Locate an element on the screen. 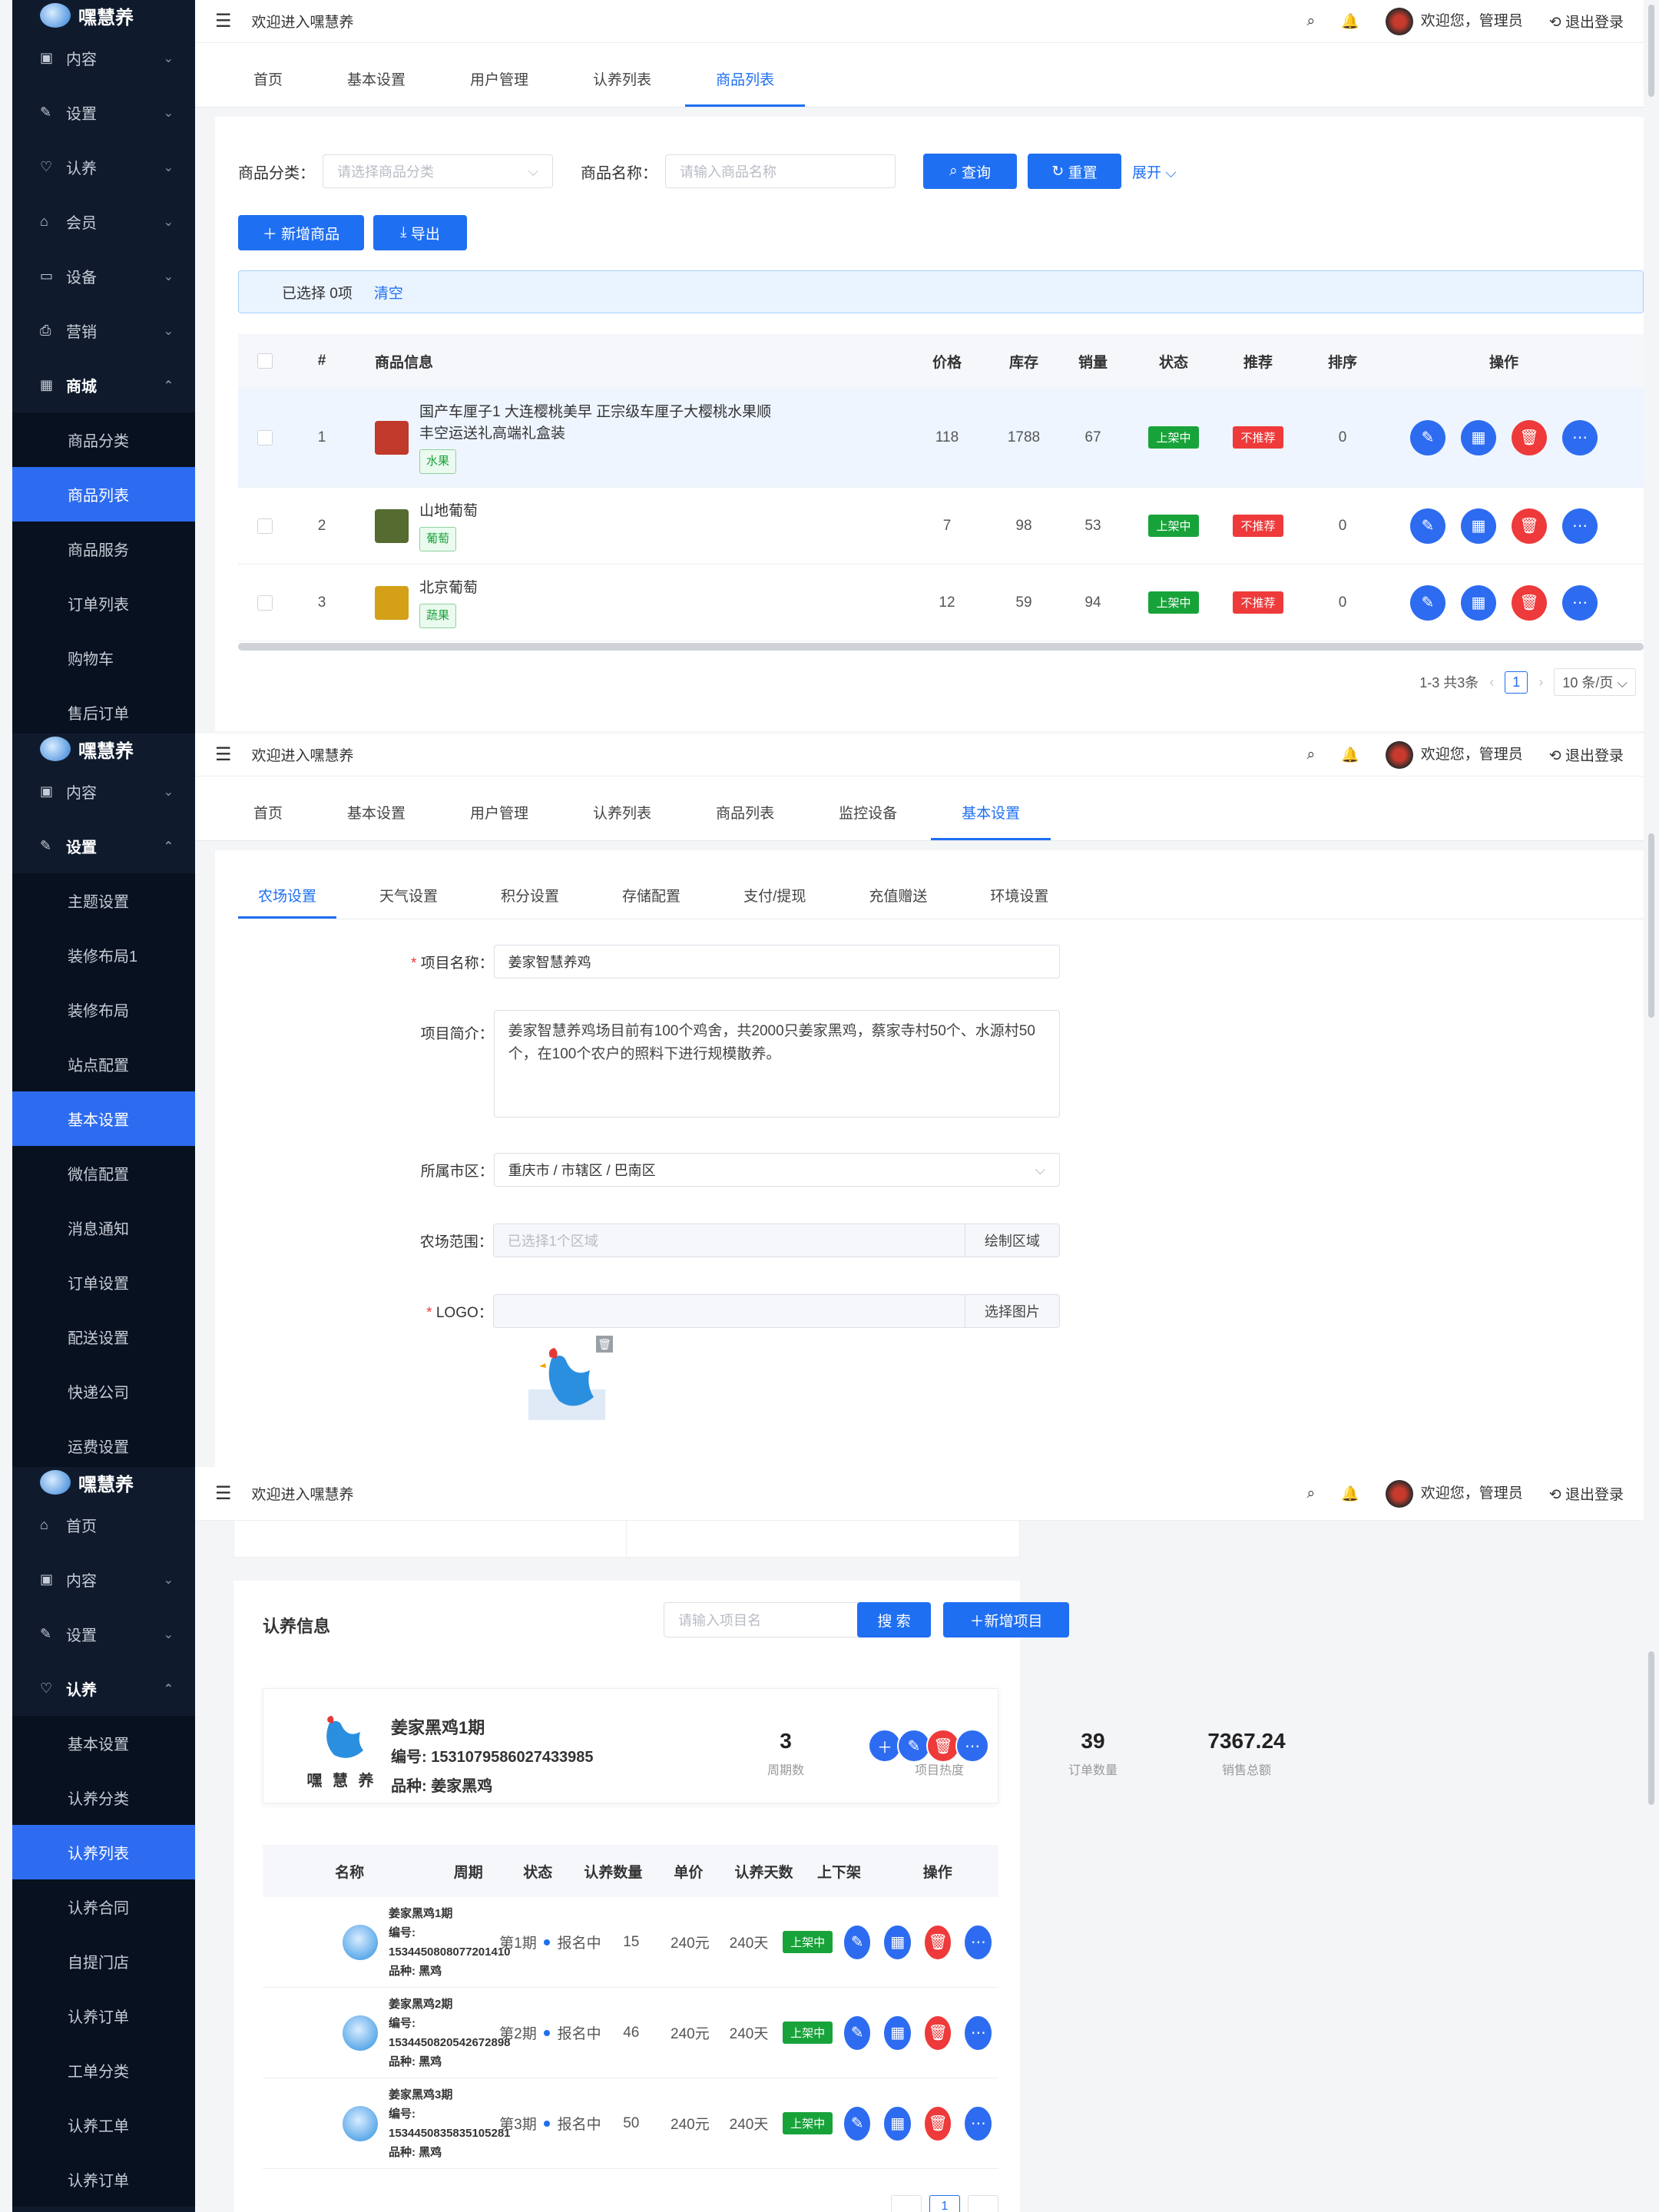 This screenshot has width=1659, height=2212. expand-link: 展开 ⌵ is located at coordinates (1154, 172).